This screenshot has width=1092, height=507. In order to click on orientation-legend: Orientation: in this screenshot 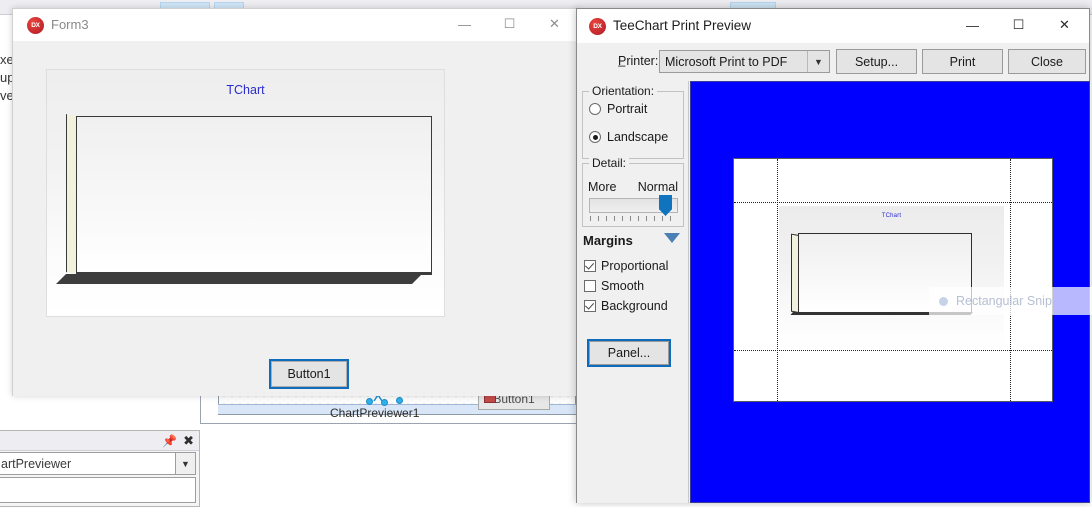, I will do `click(623, 91)`.